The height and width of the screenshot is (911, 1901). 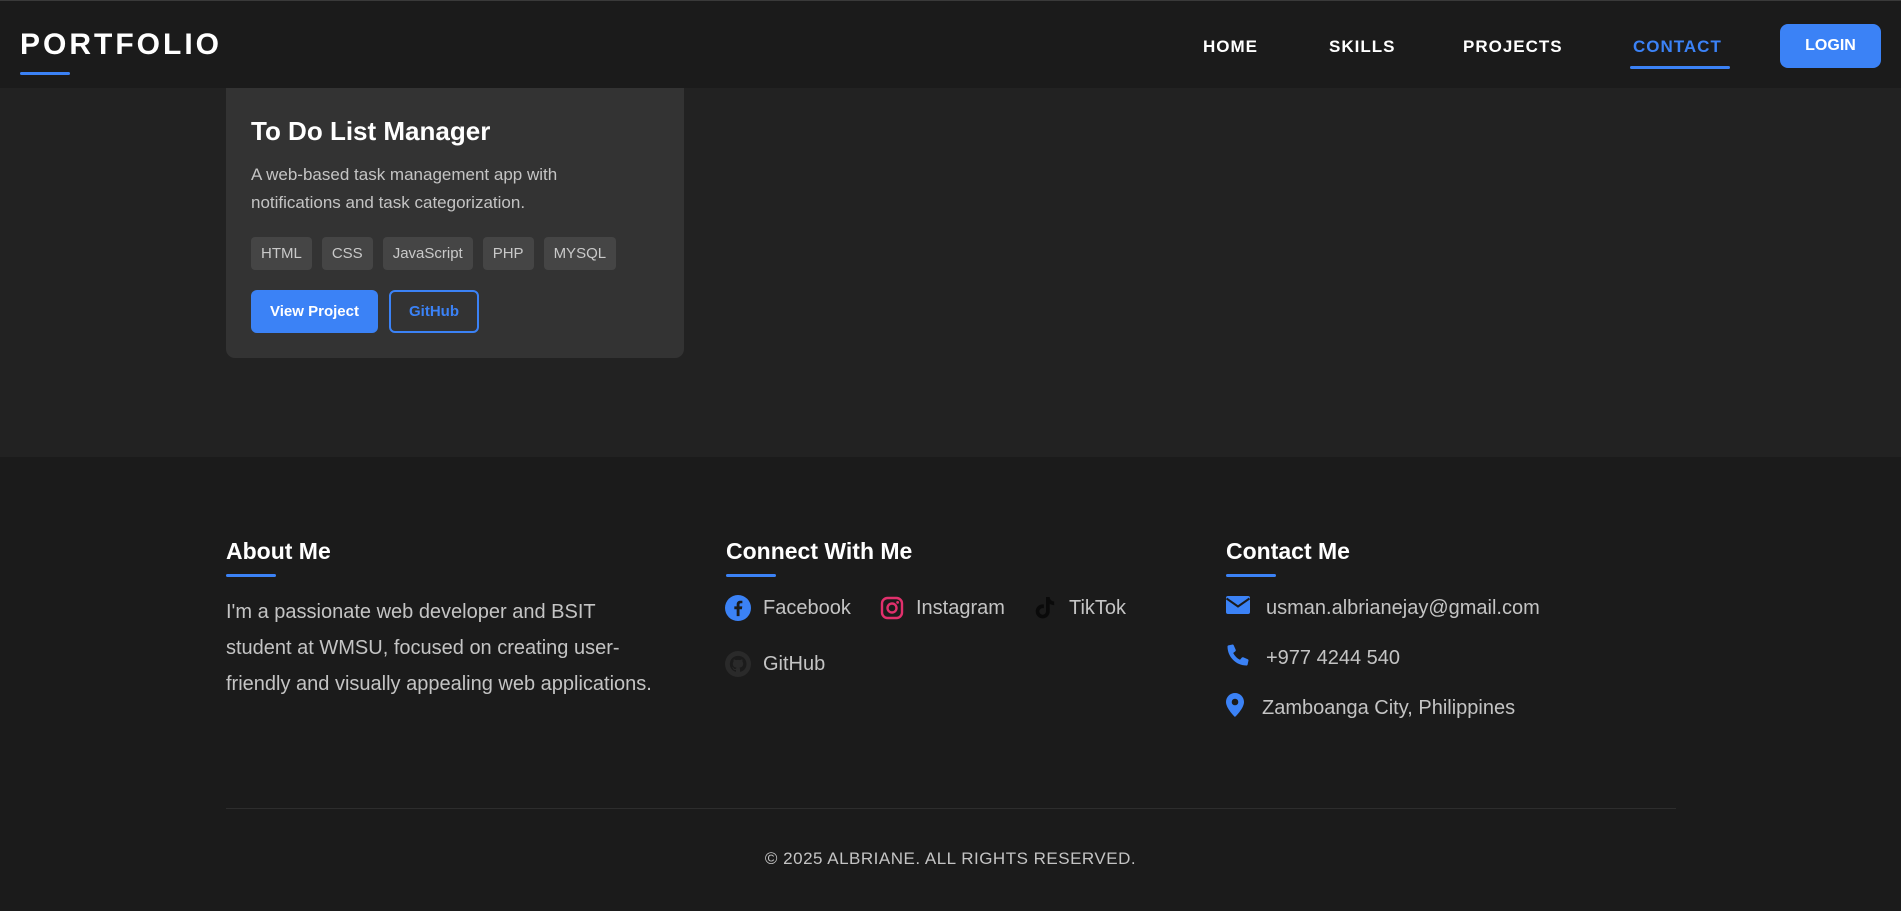 I want to click on logo: PORTFOLIO, so click(x=121, y=45).